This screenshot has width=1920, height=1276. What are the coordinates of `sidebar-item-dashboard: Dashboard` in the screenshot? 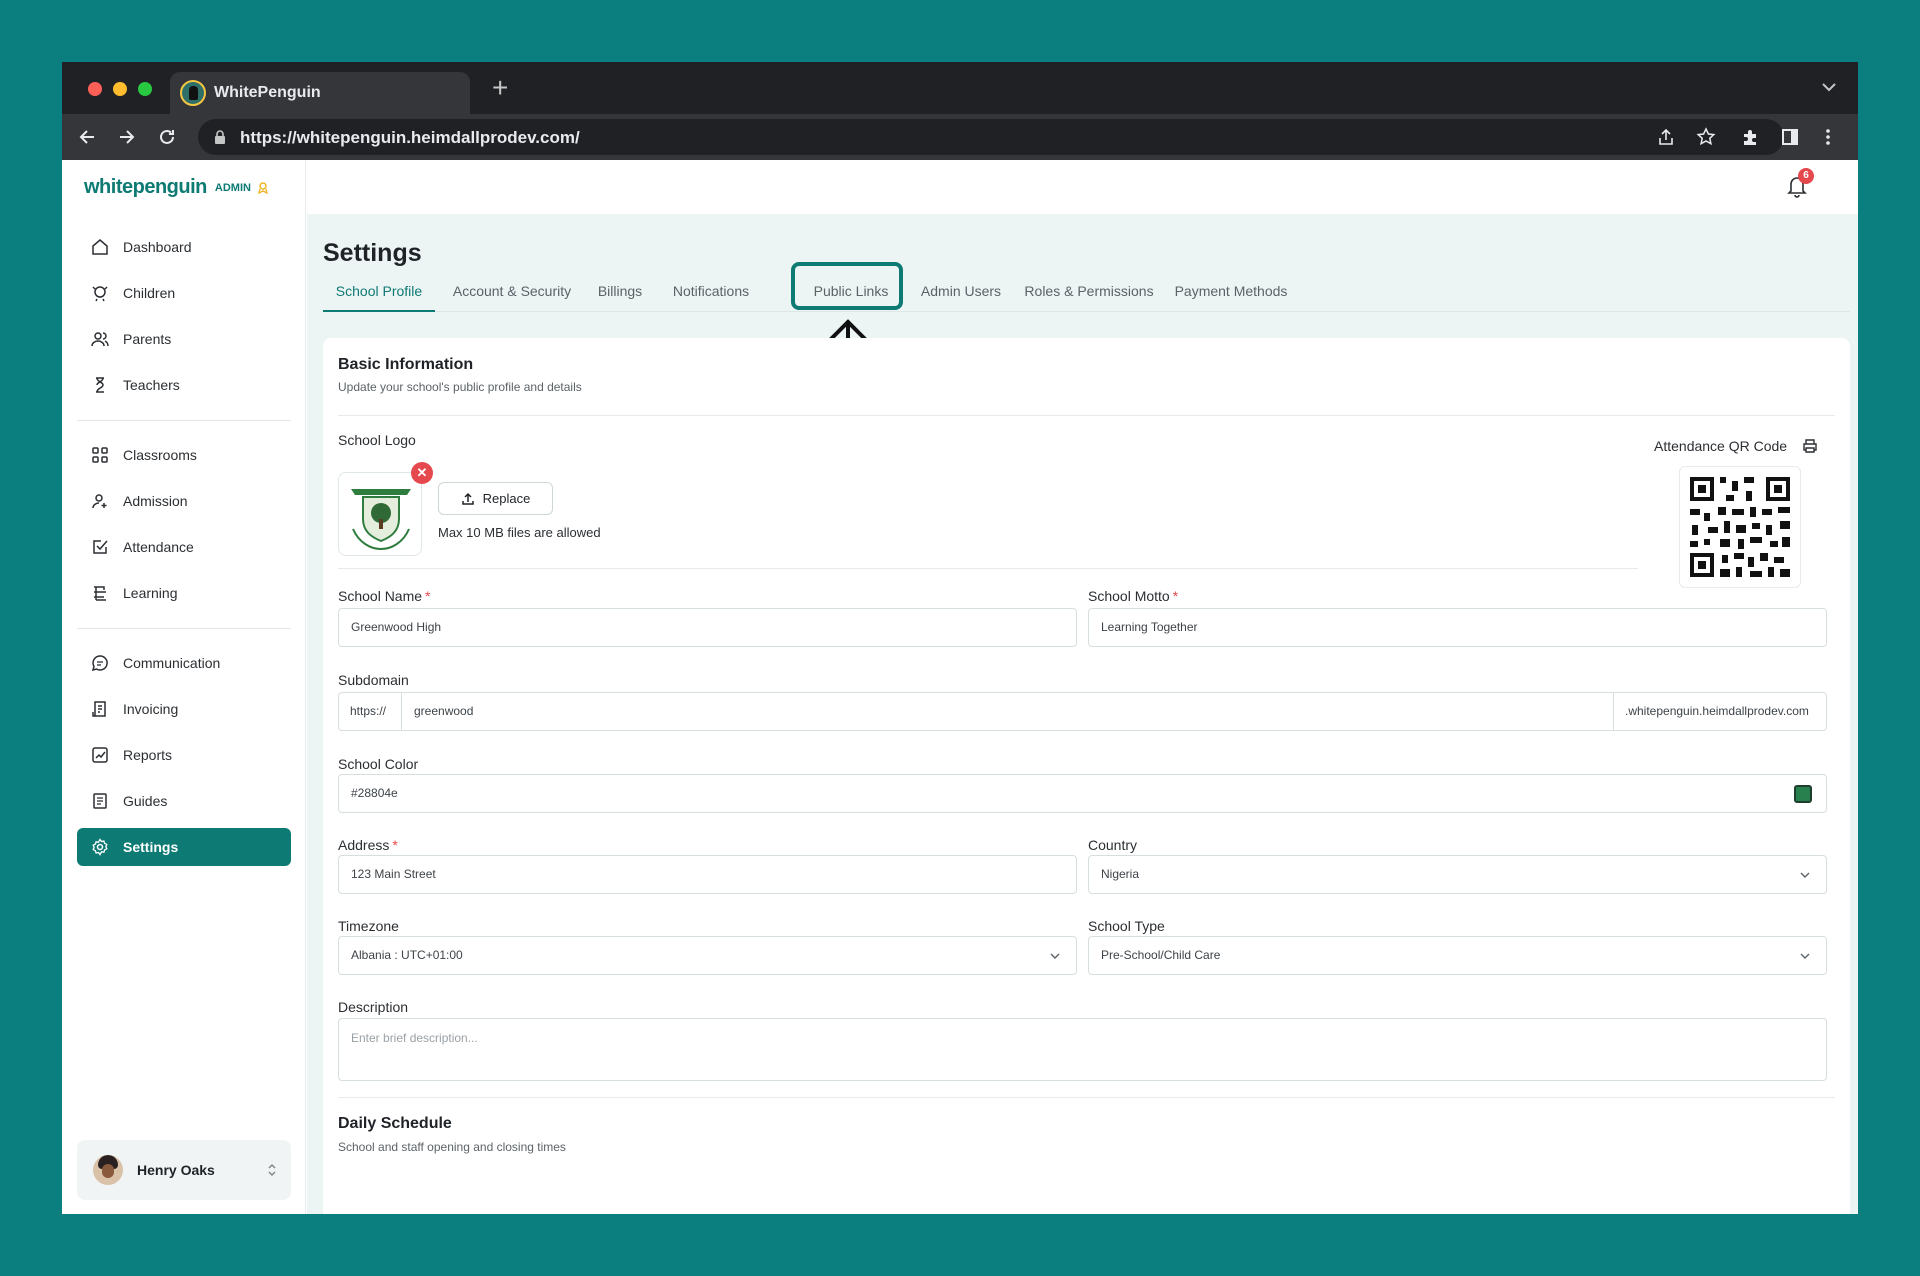 It's located at (184, 247).